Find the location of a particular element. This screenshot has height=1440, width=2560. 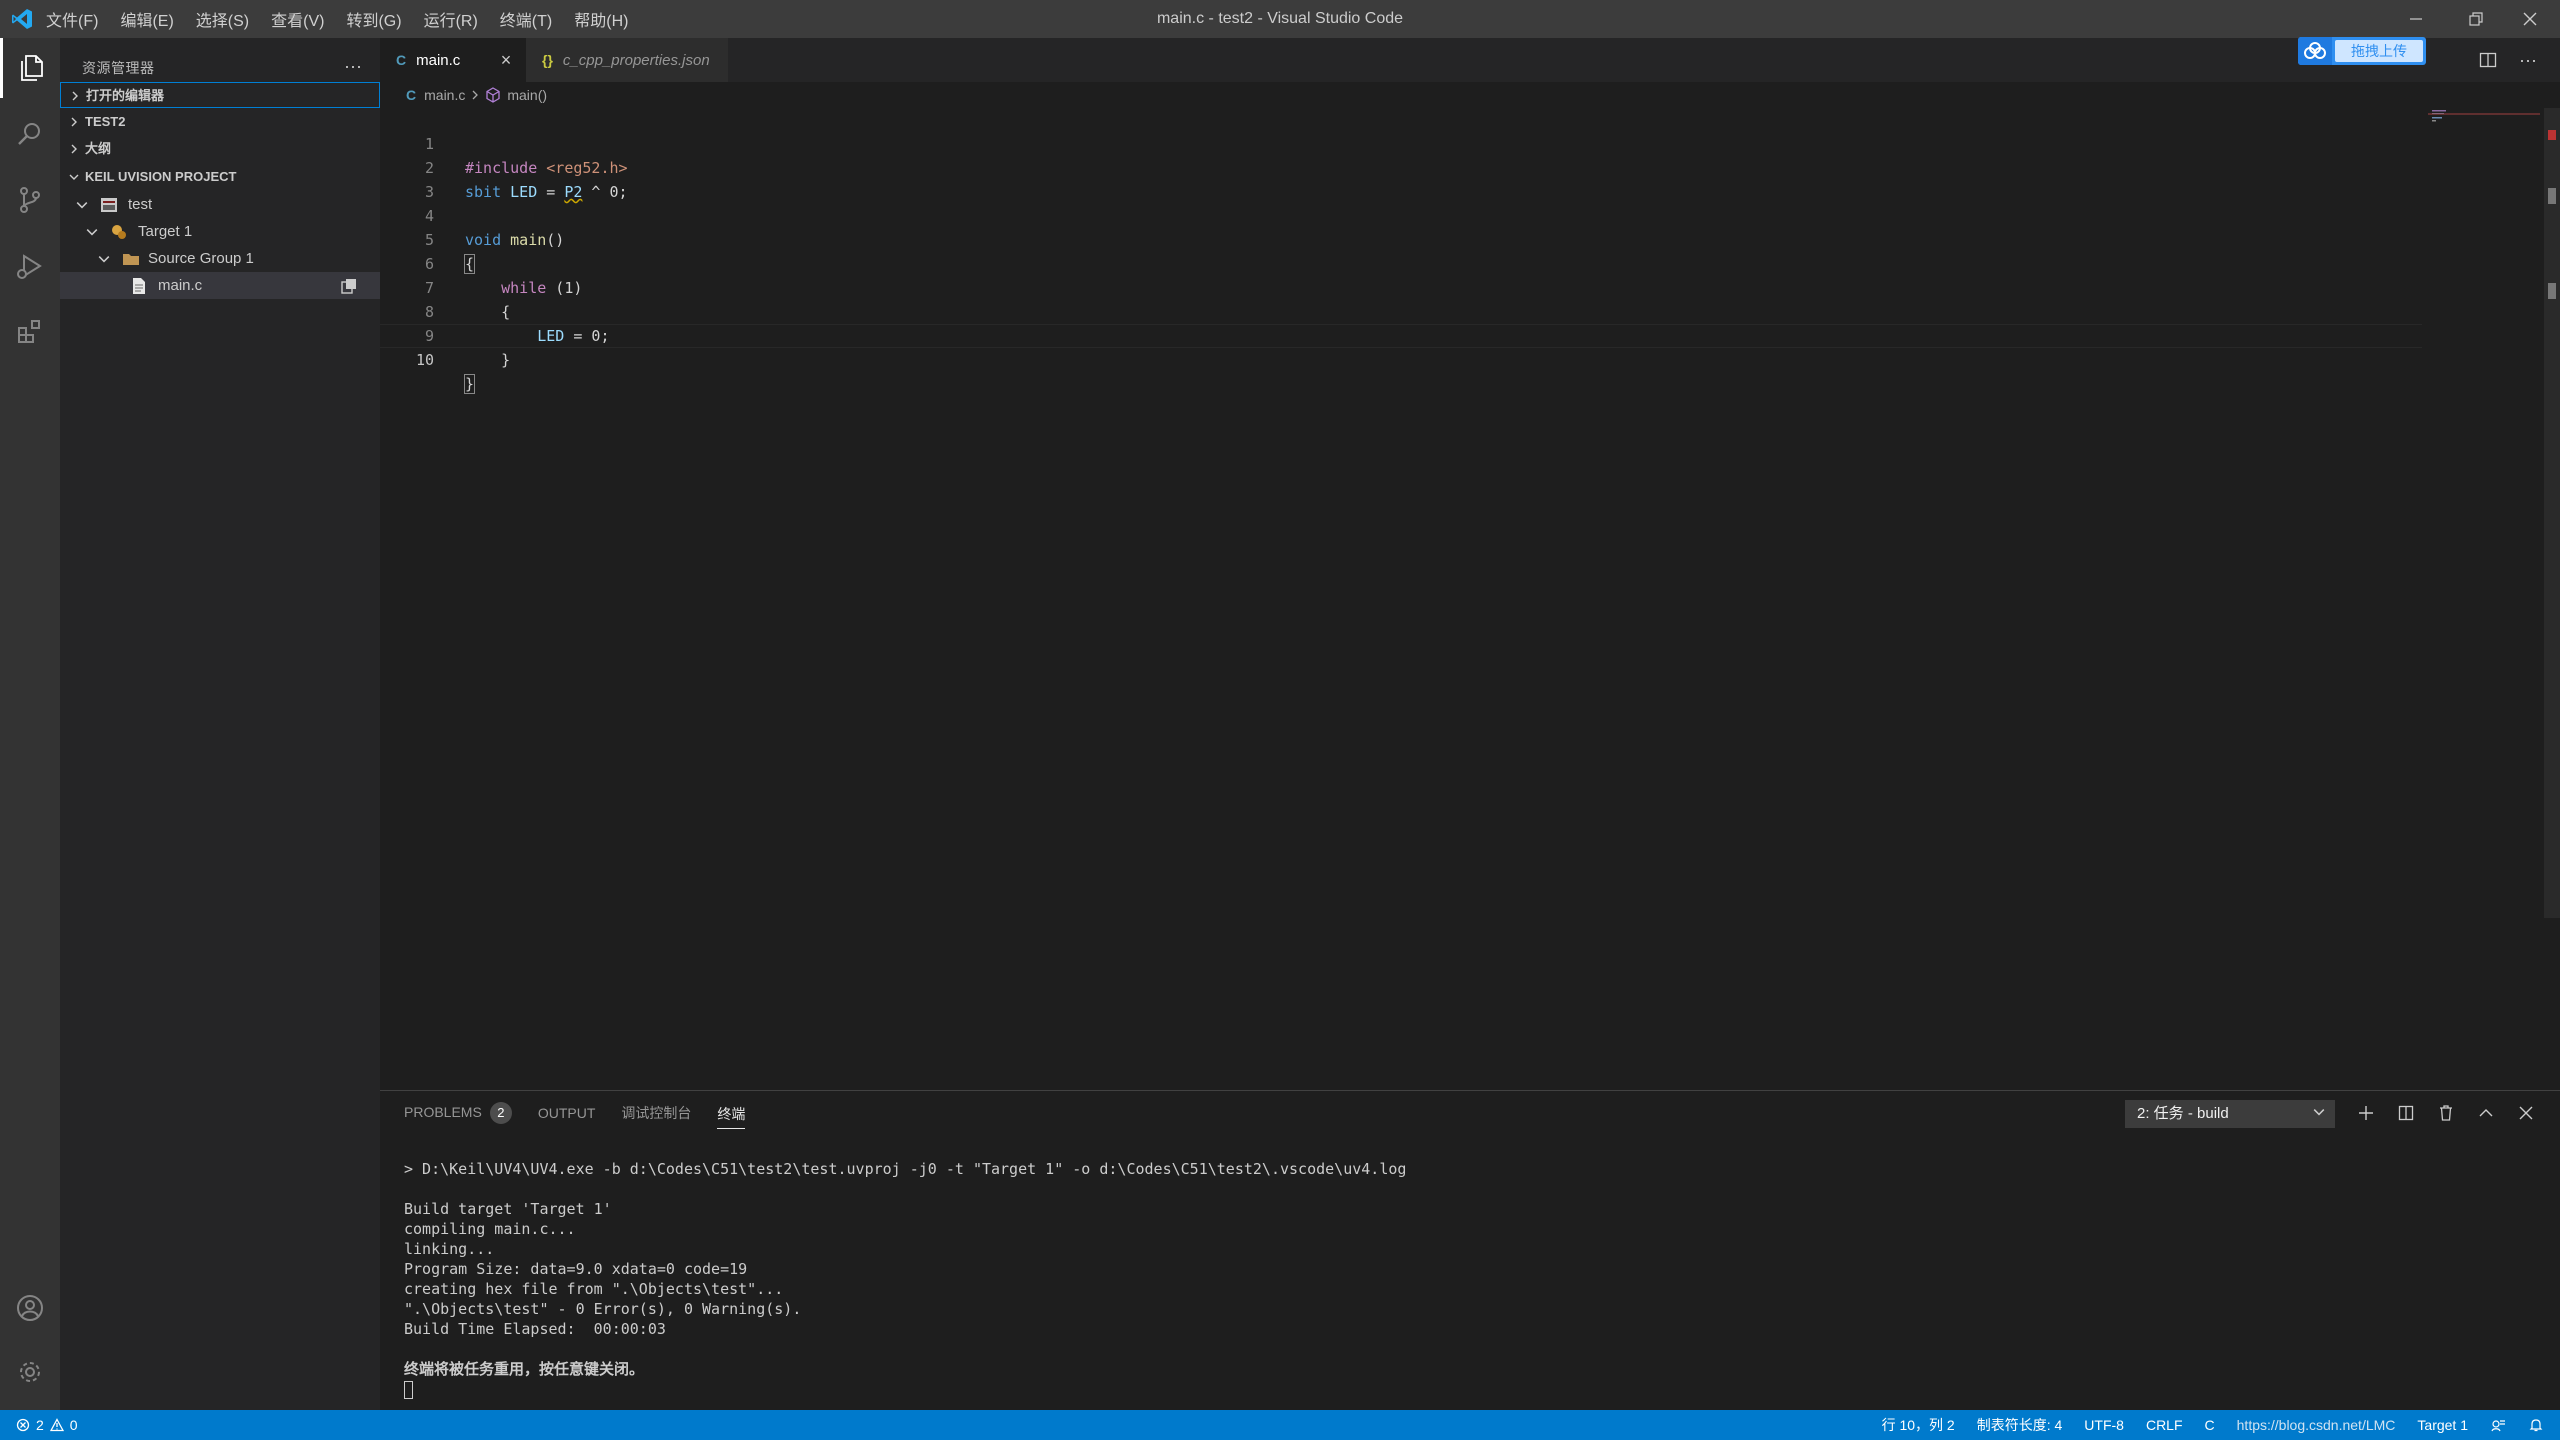

tab-c-cpp-properties: {} c_cpp_properties.json is located at coordinates (627, 60).